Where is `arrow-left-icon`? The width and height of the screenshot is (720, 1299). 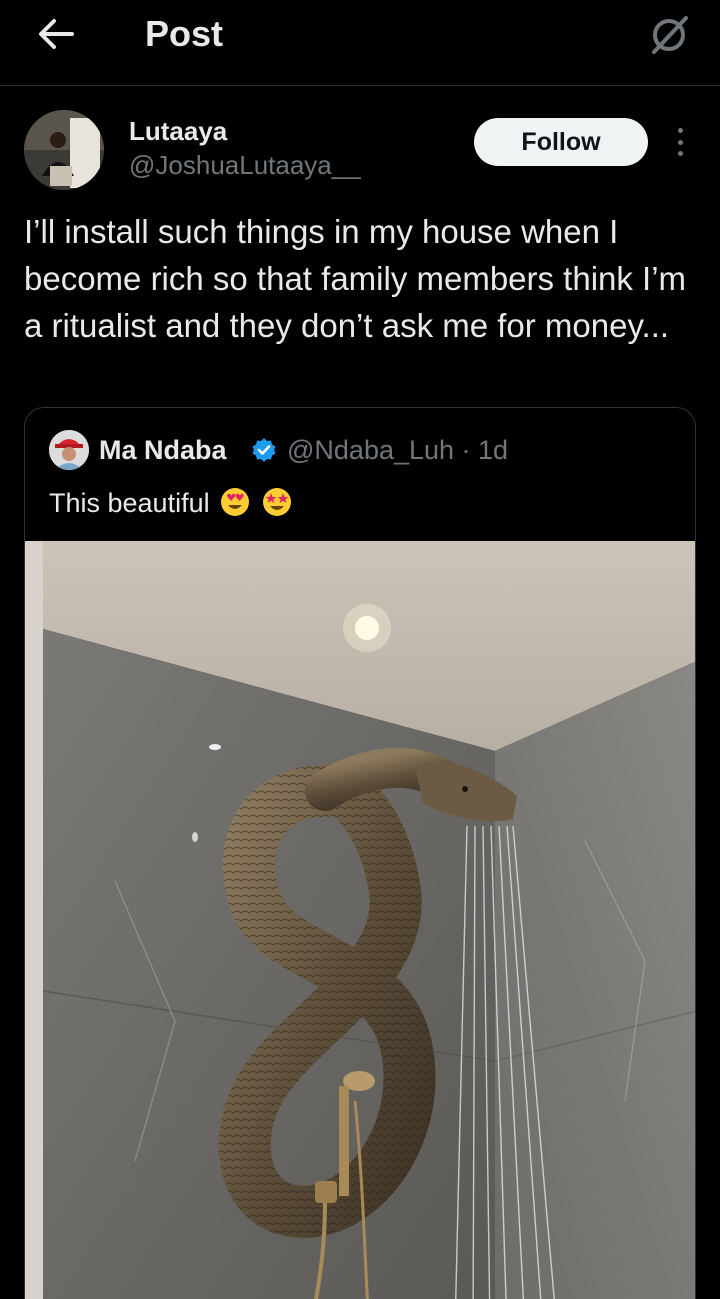
arrow-left-icon is located at coordinates (56, 34).